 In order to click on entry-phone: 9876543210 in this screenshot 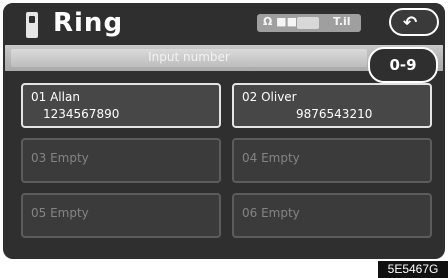, I will do `click(334, 114)`.